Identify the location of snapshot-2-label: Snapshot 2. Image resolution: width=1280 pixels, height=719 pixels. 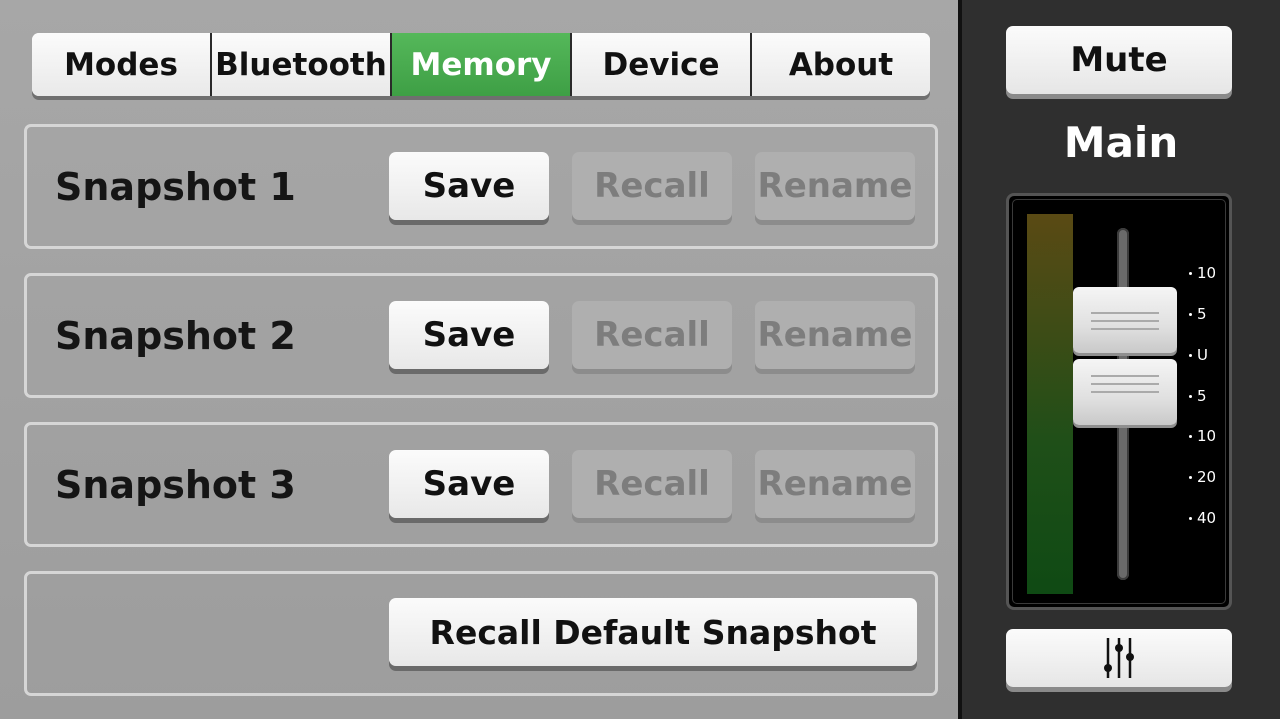
(175, 335).